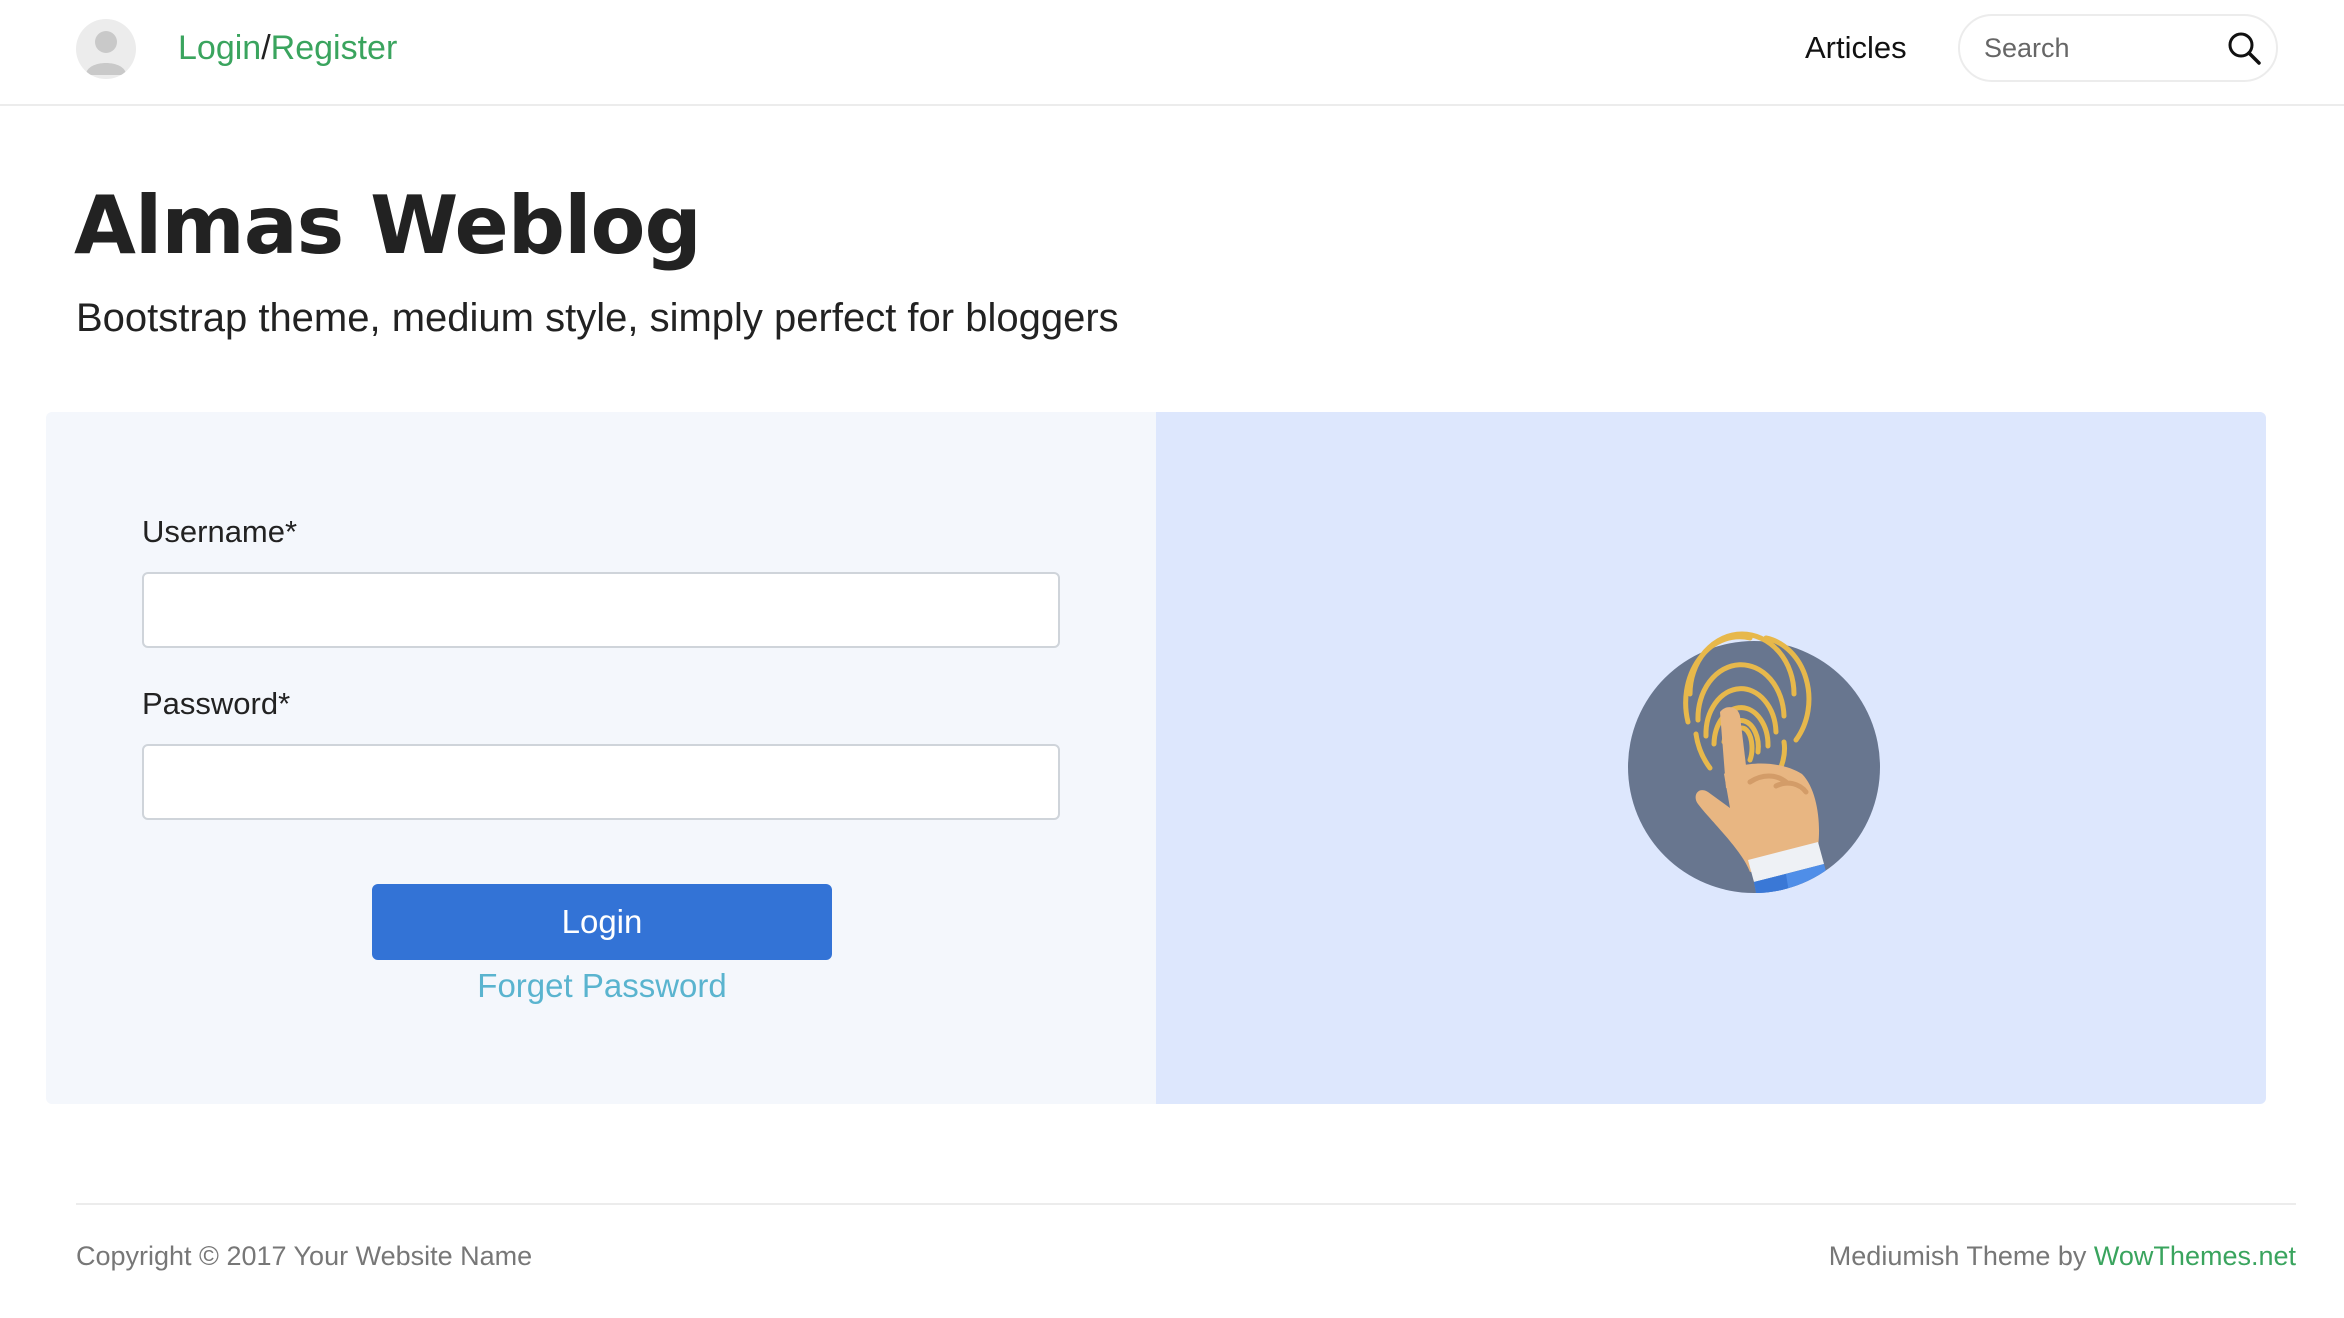  I want to click on fingerprint-touch-icon, so click(1761, 759).